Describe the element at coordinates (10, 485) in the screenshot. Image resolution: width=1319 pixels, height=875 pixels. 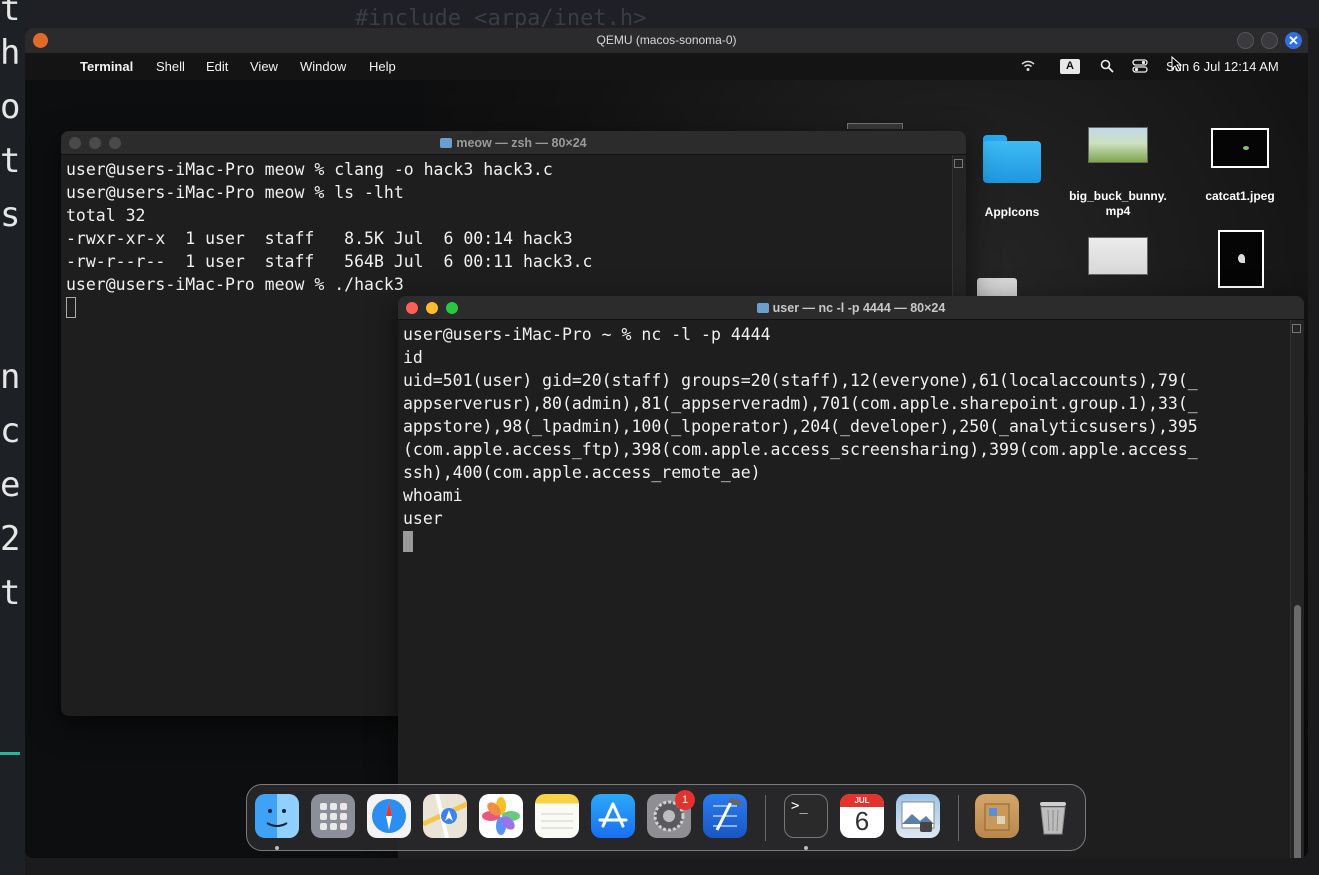
I see `host-text-char: e` at that location.